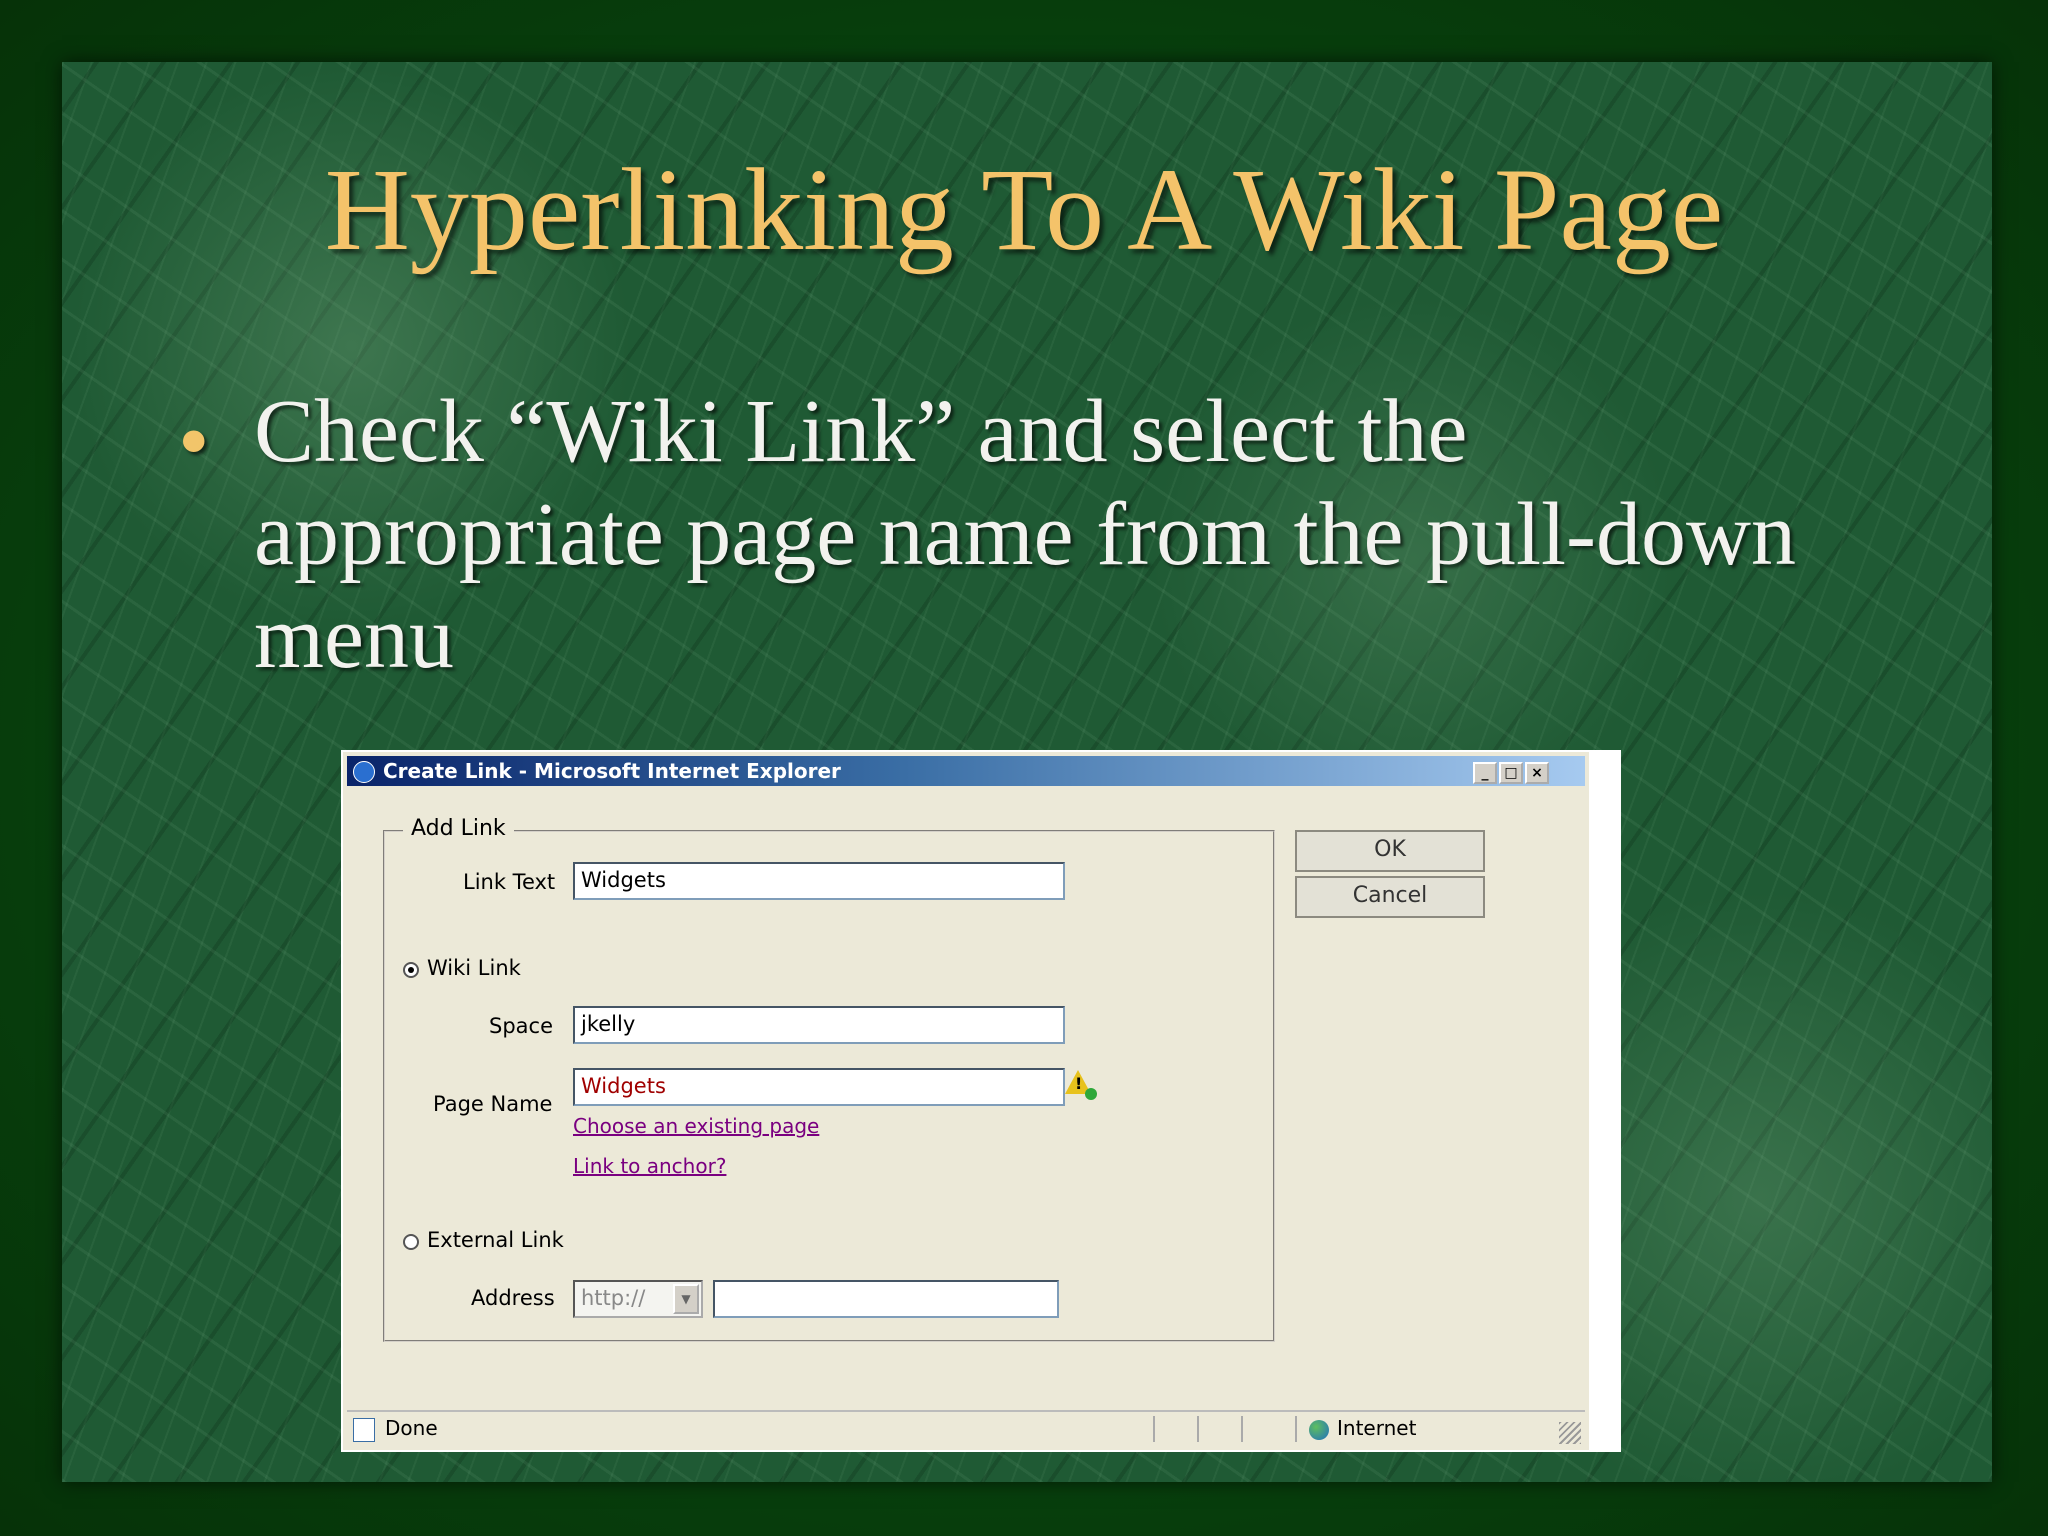  I want to click on window-edge, so click(1604, 1101).